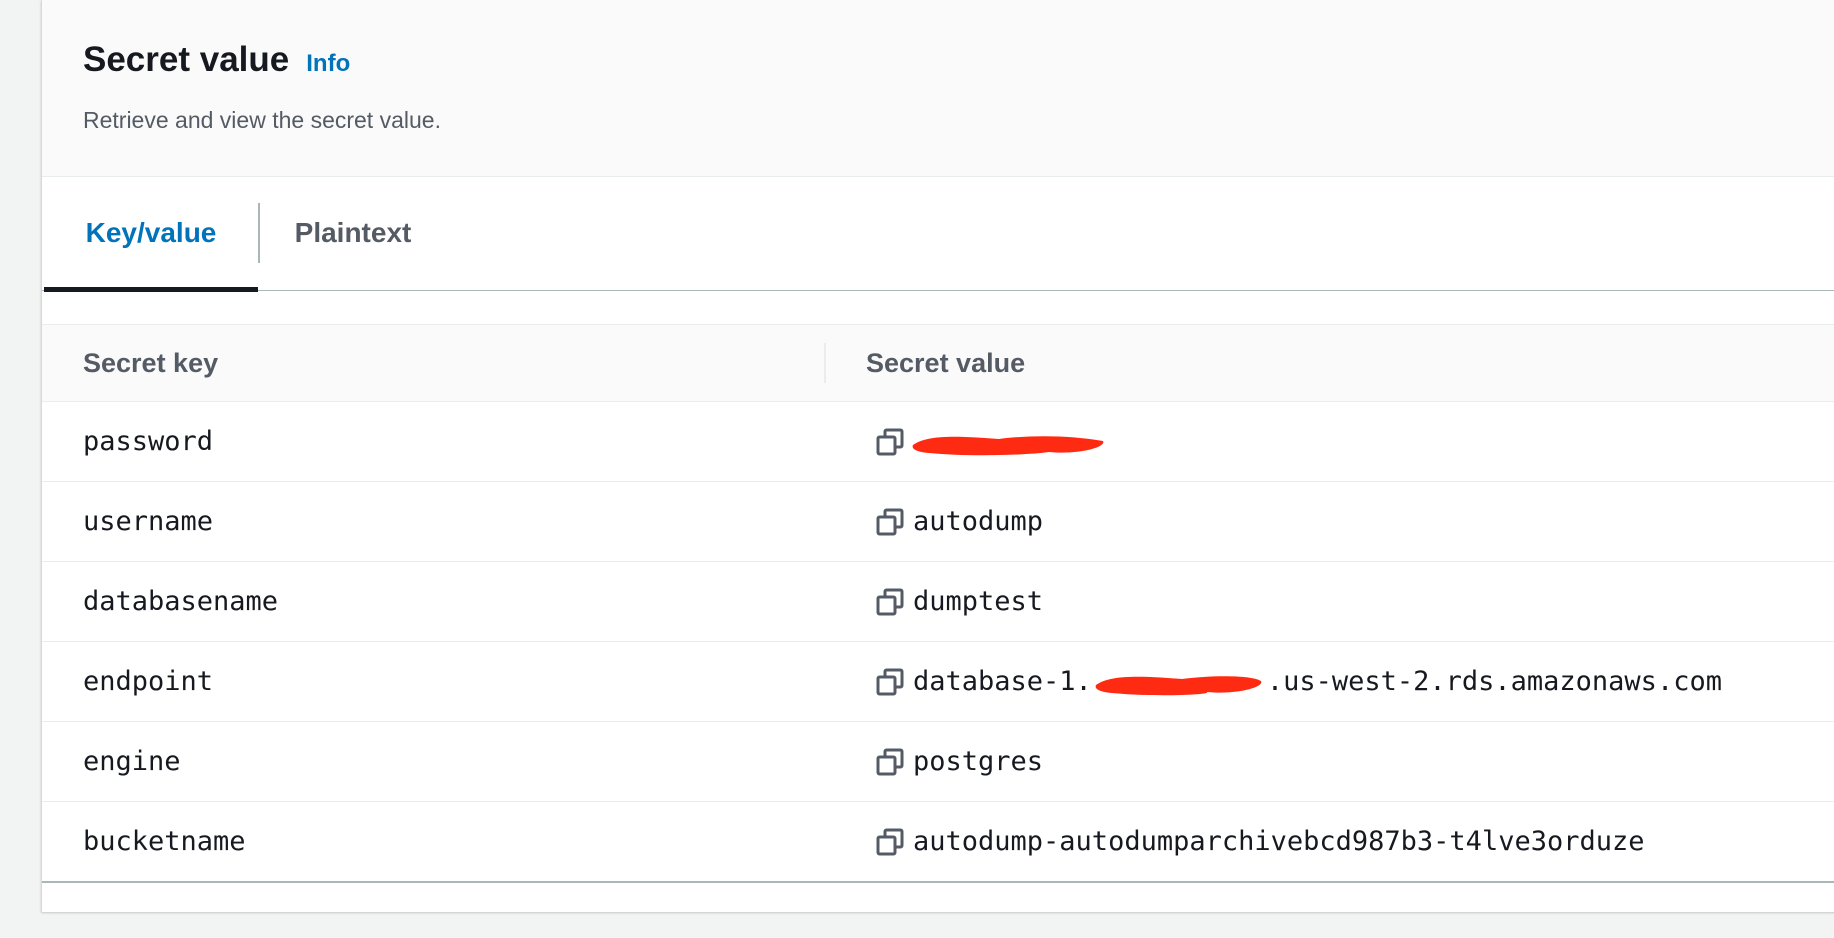 The image size is (1834, 938). Describe the element at coordinates (978, 761) in the screenshot. I see `secret-value-text: postgres` at that location.